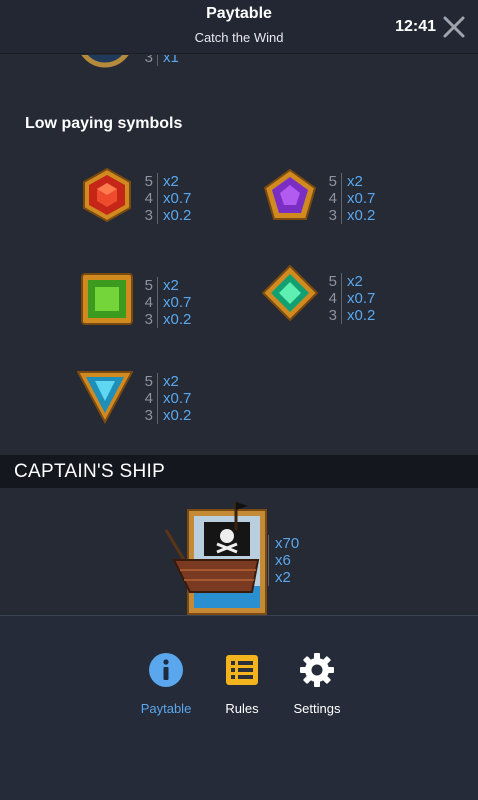 Image resolution: width=478 pixels, height=800 pixels. Describe the element at coordinates (242, 708) in the screenshot. I see `nav-label: Rules` at that location.